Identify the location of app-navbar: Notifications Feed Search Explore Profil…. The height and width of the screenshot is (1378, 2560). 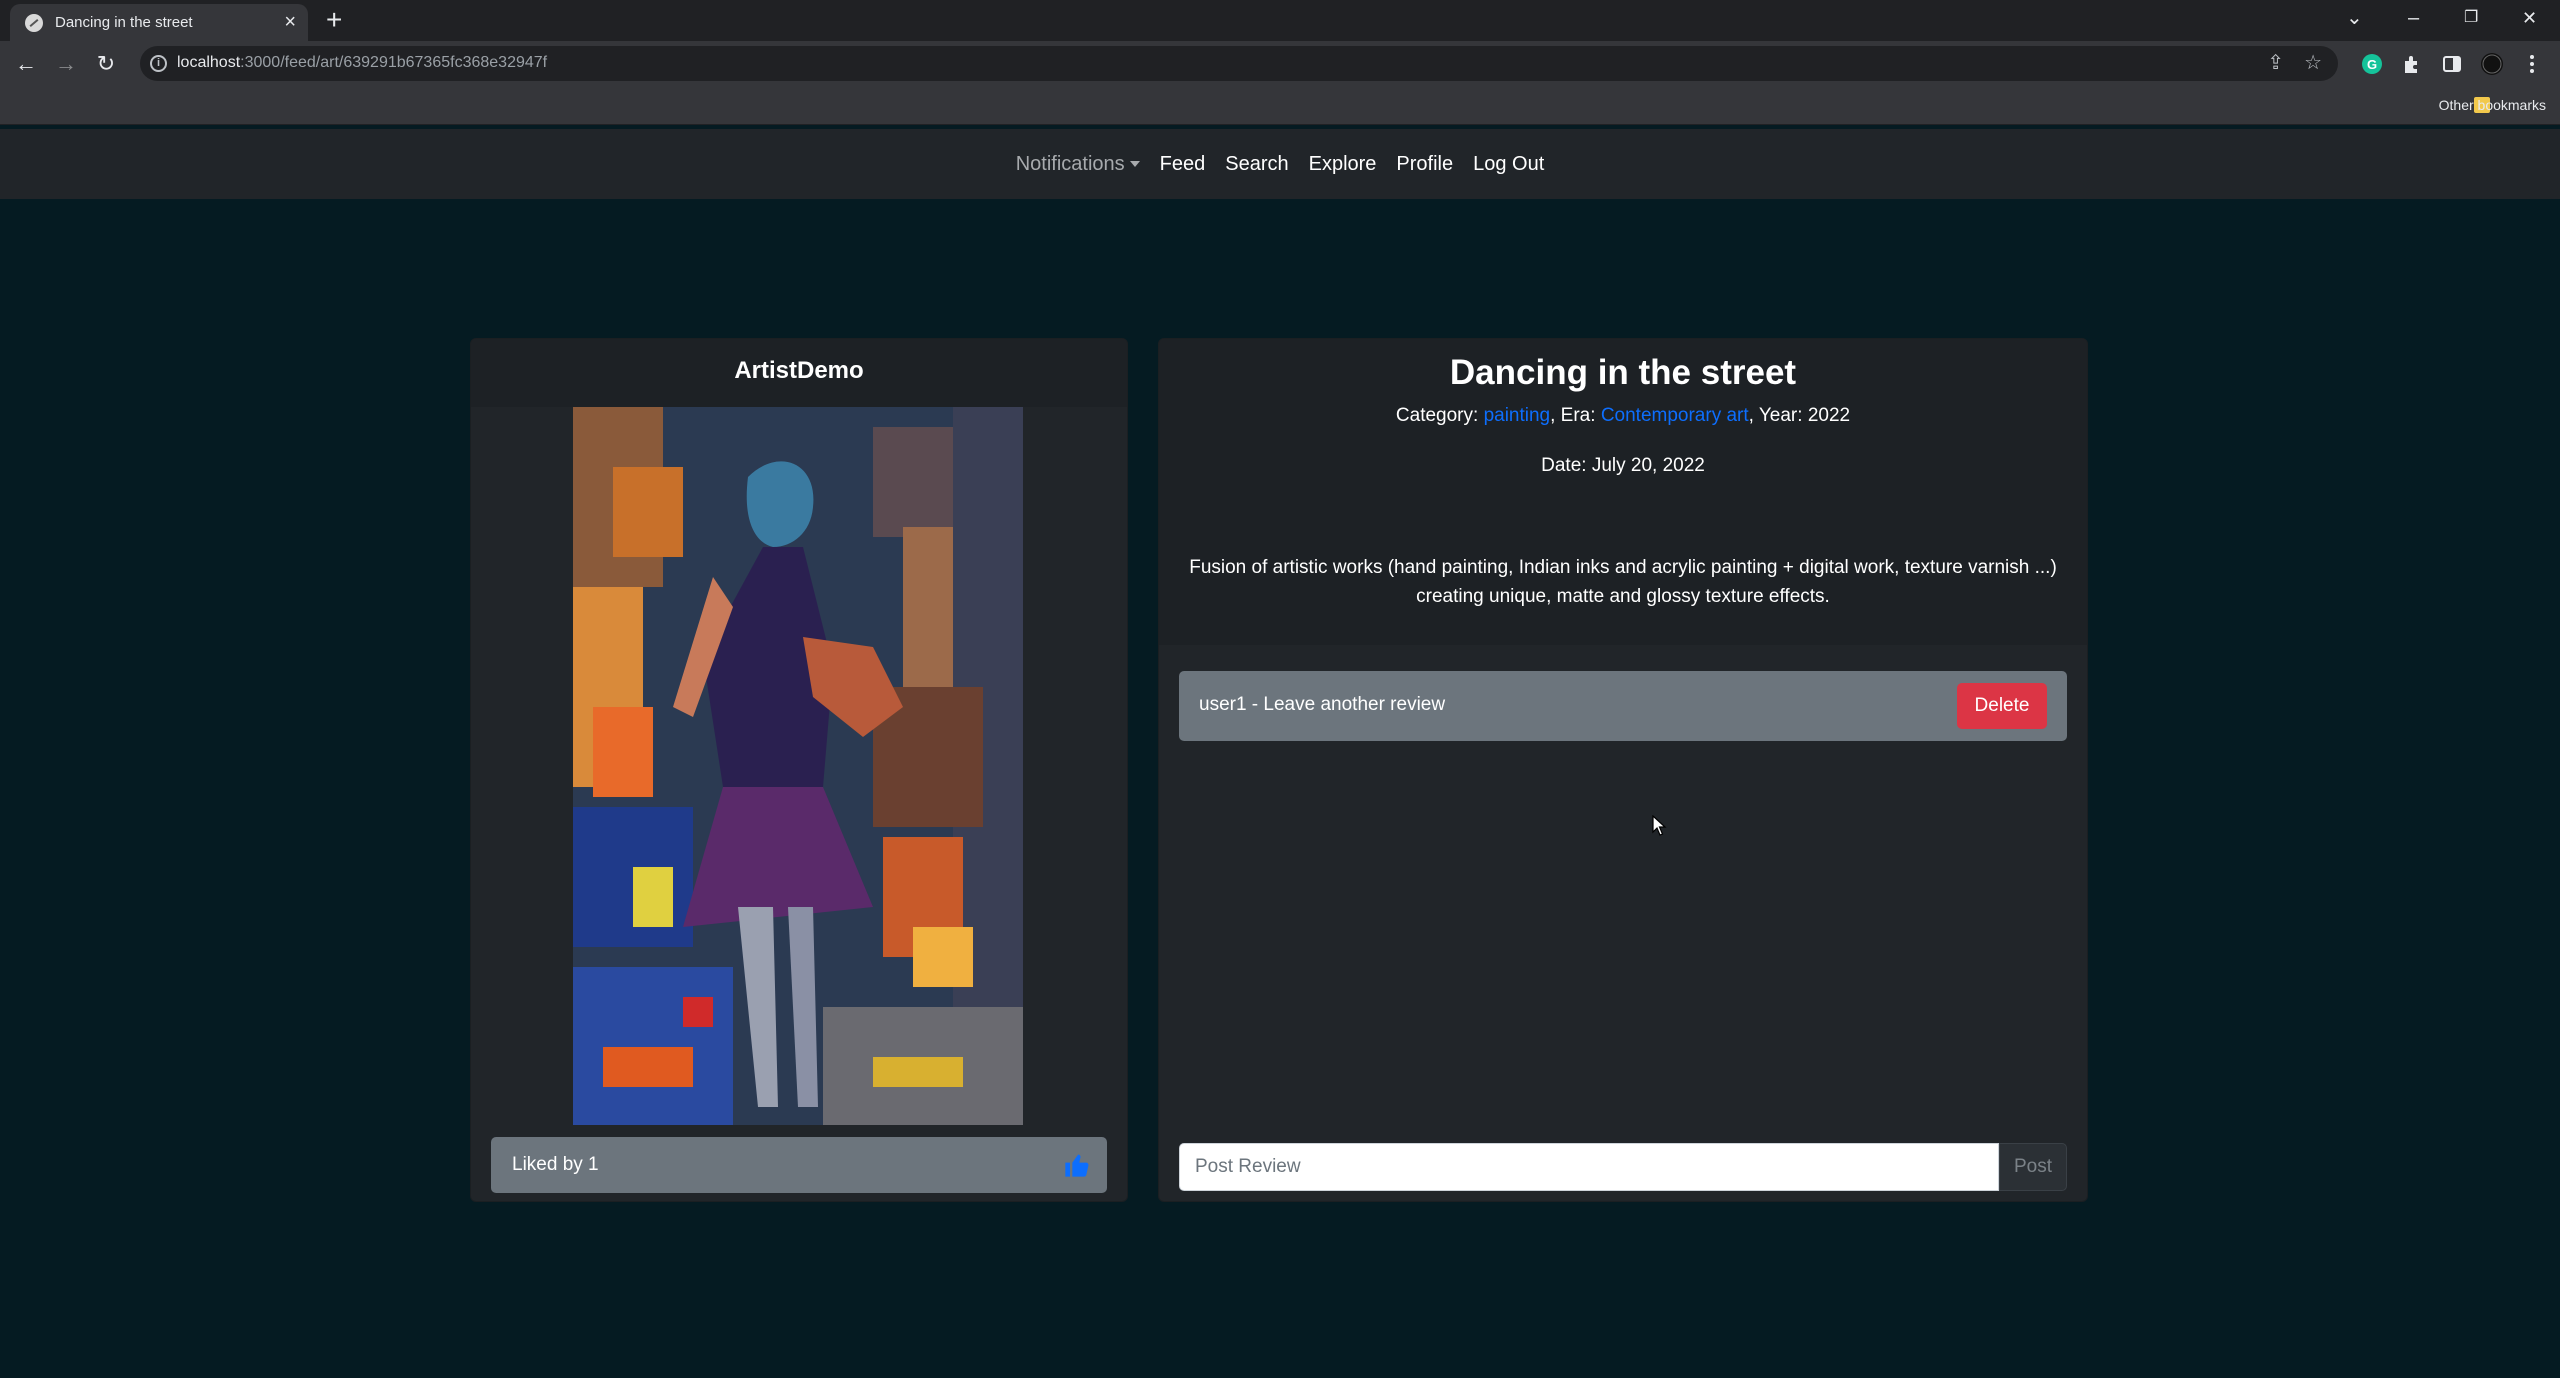
(1280, 164).